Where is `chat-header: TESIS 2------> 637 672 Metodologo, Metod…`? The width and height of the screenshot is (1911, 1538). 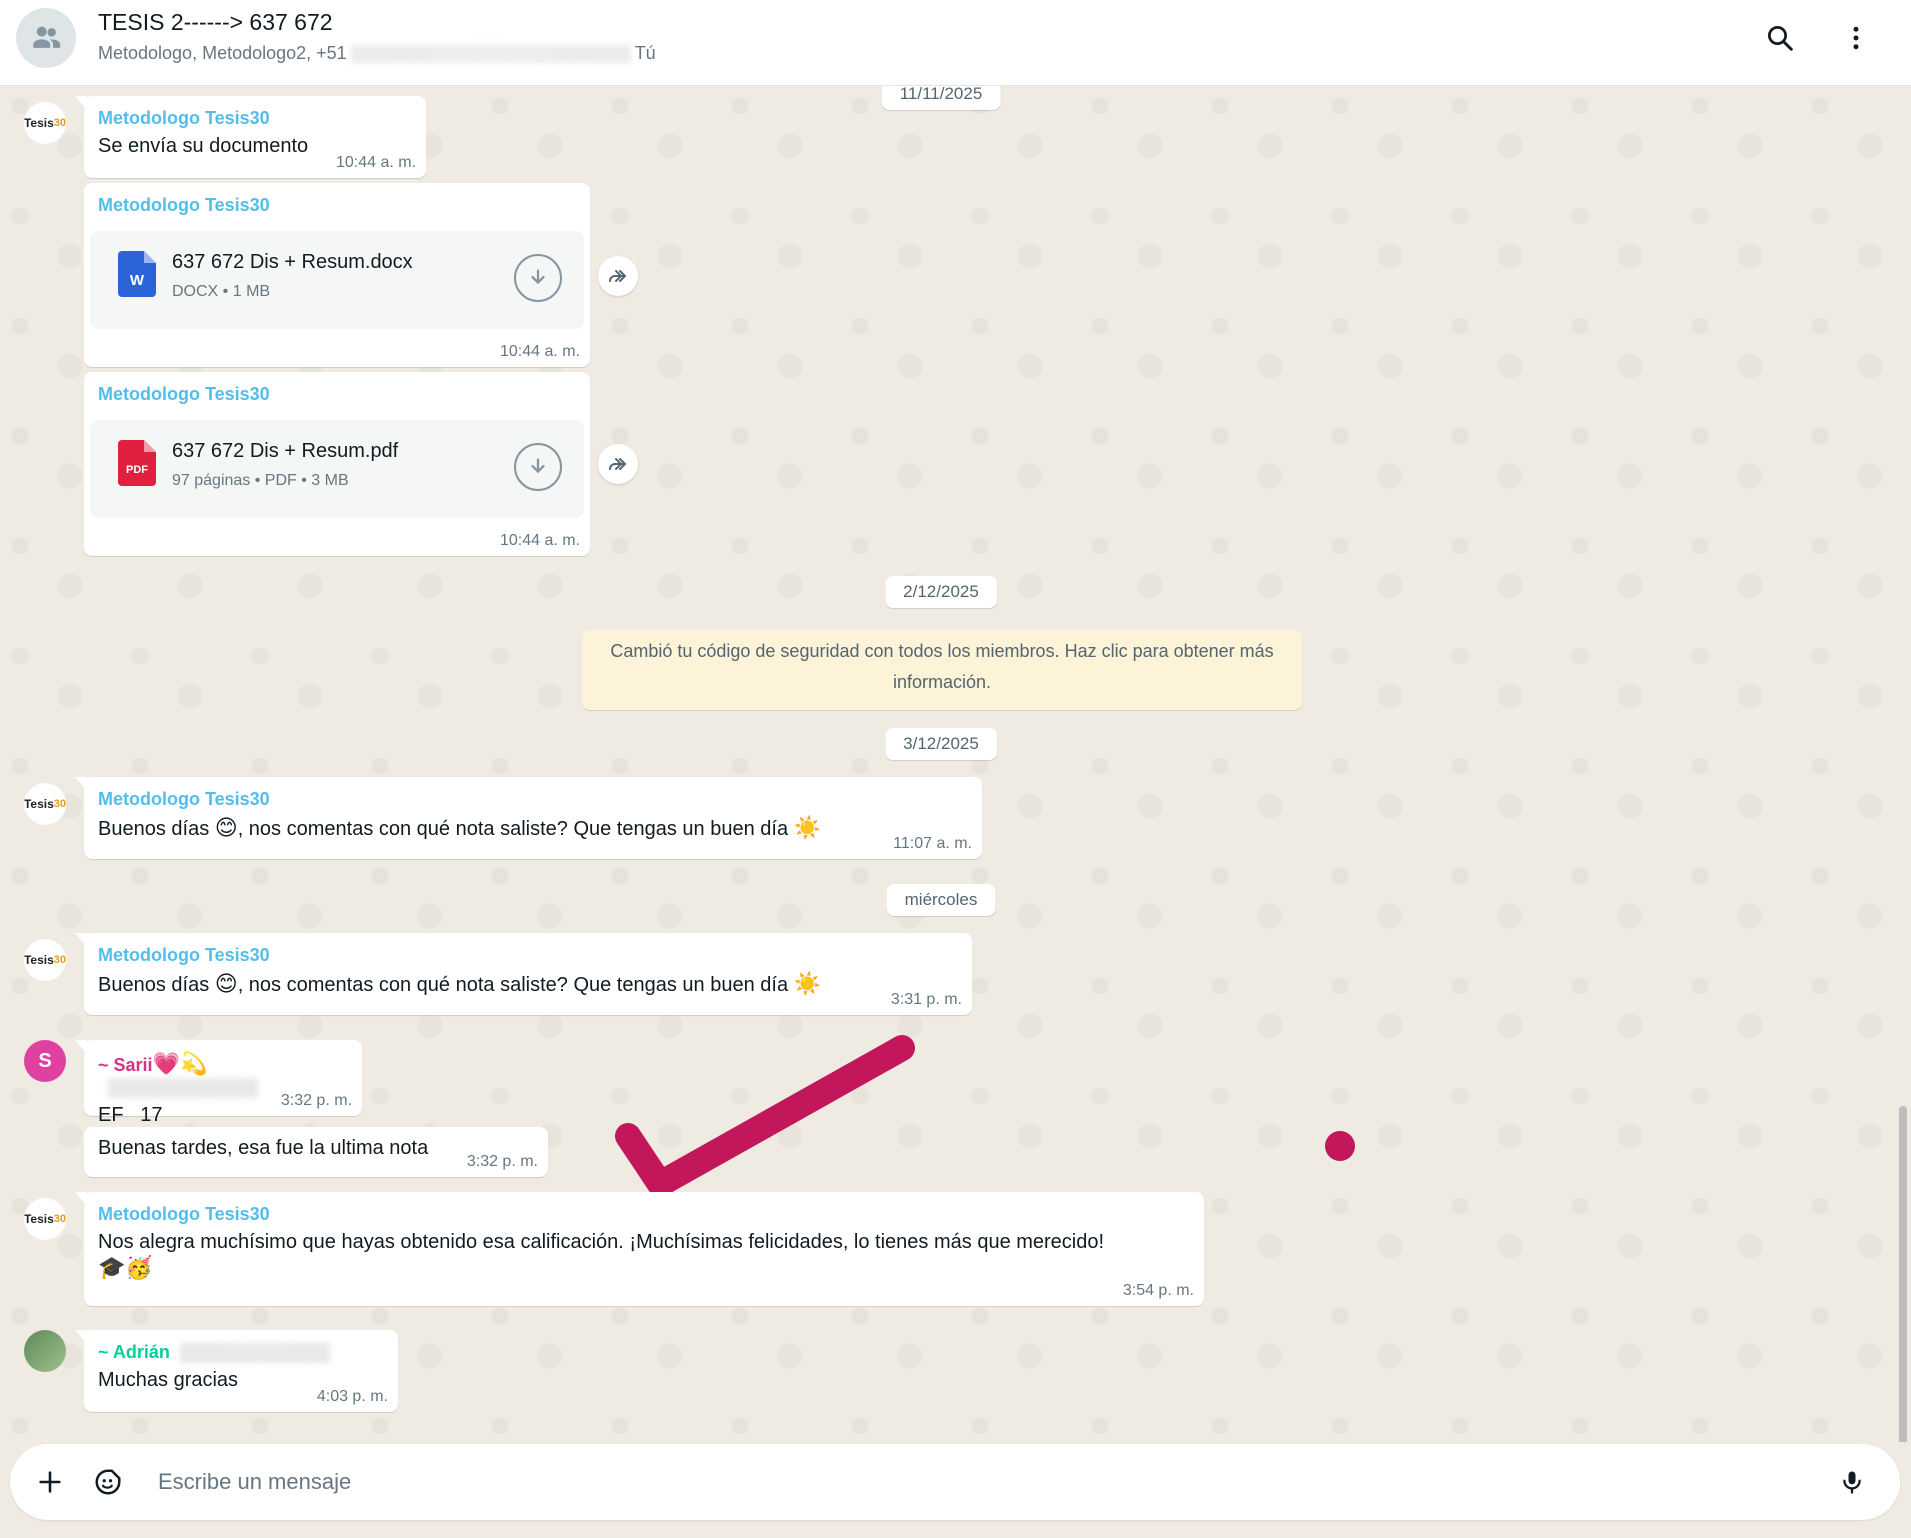 chat-header: TESIS 2------> 637 672 Metodologo, Metod… is located at coordinates (955, 43).